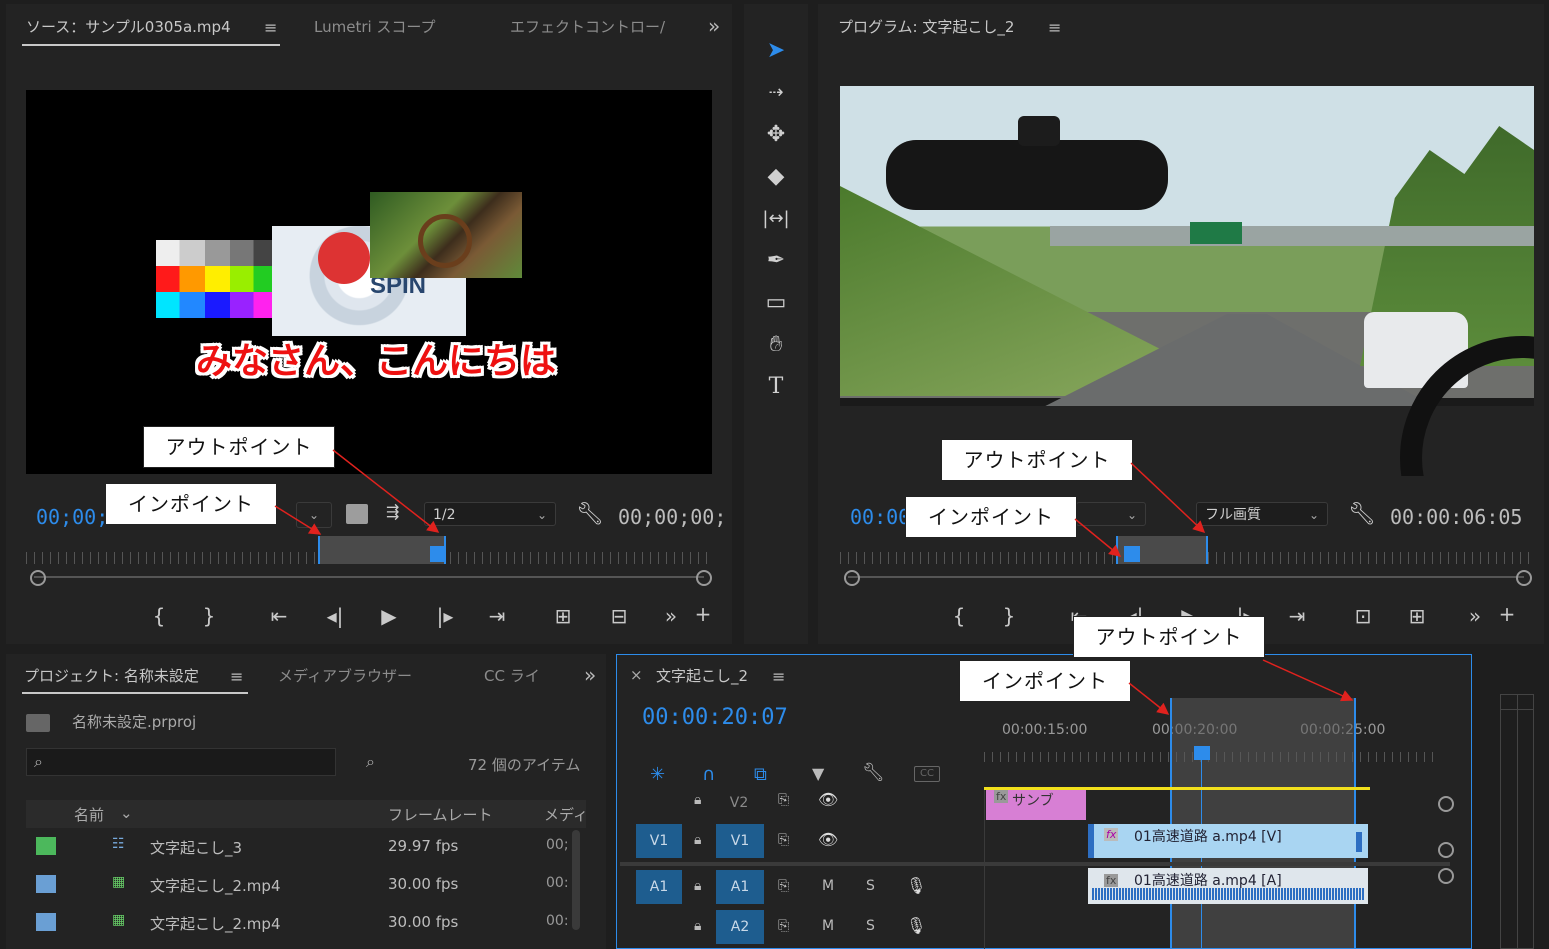 This screenshot has height=949, width=1549. What do you see at coordinates (1308, 680) in the screenshot?
I see `timeline-out-arrow` at bounding box center [1308, 680].